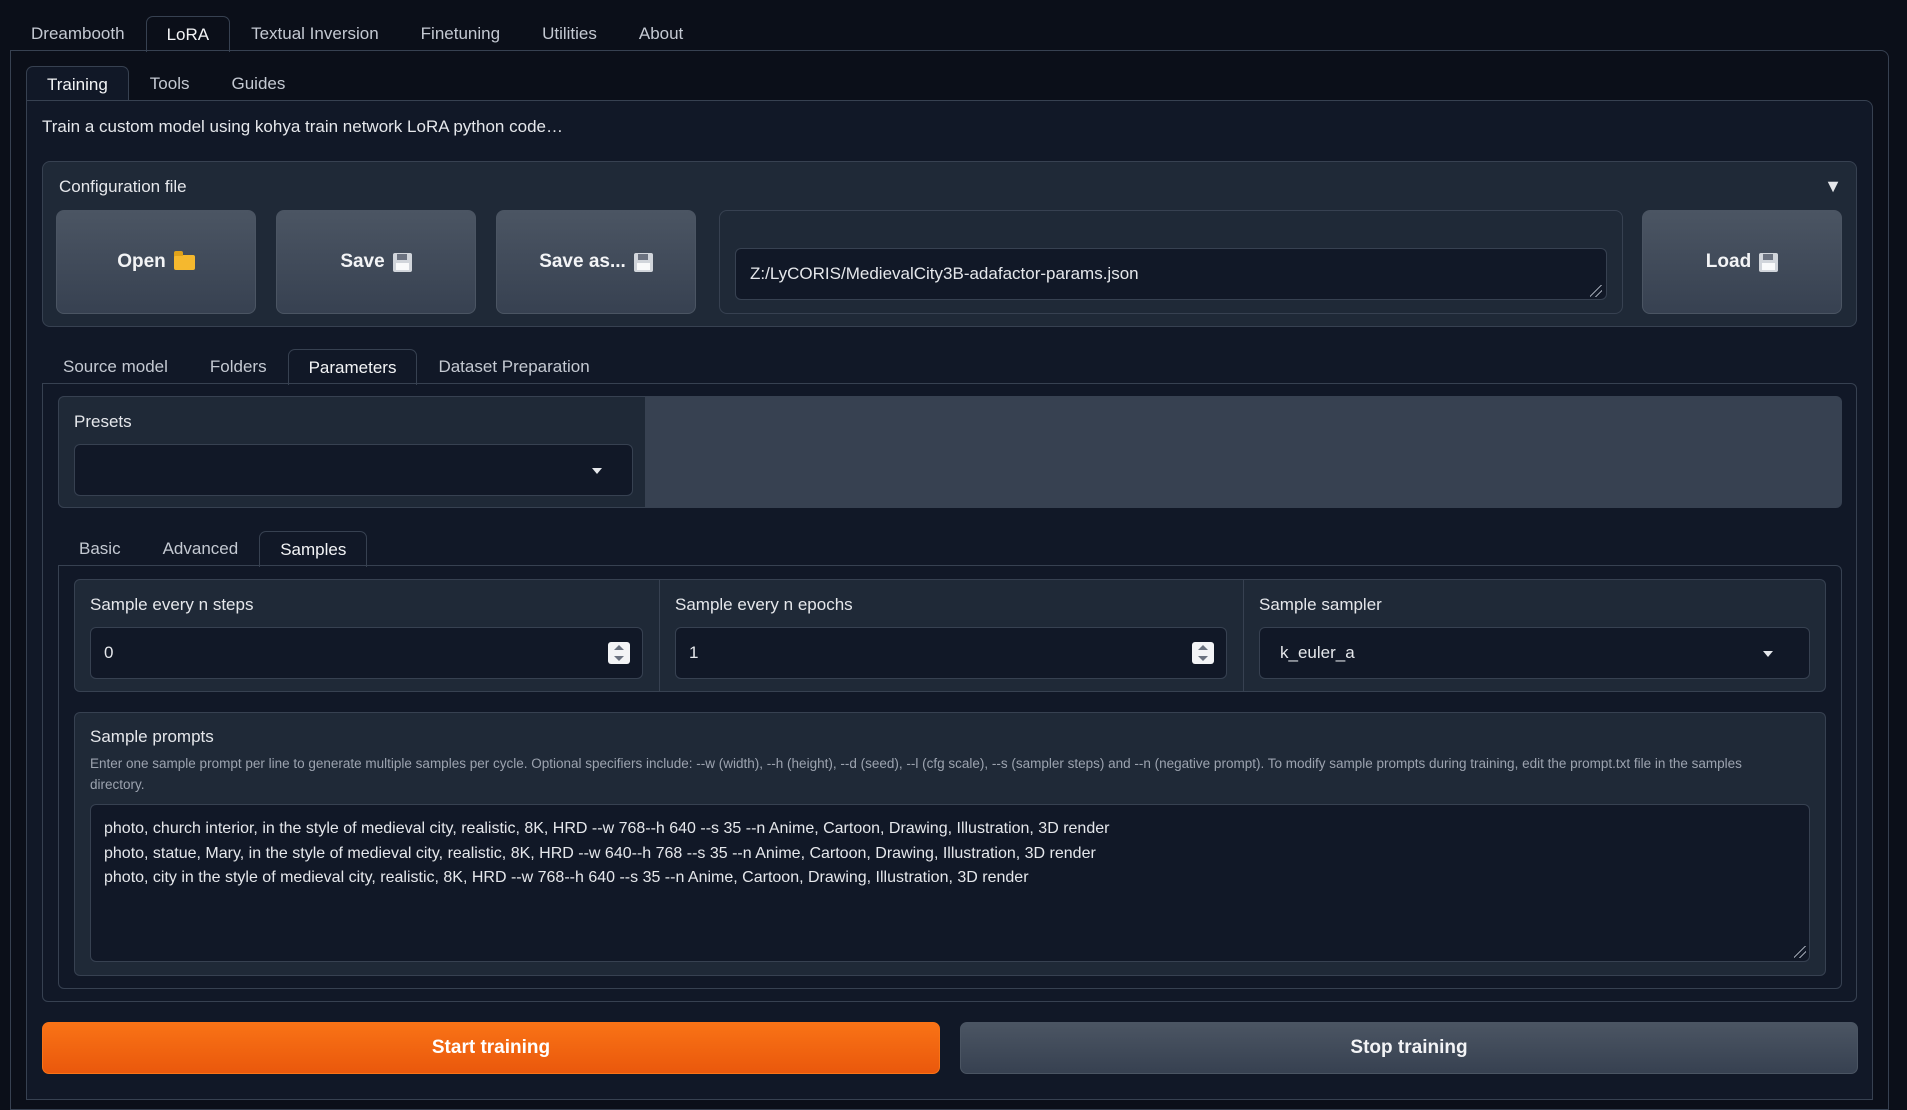  I want to click on tab-lora: LoRA, so click(188, 34).